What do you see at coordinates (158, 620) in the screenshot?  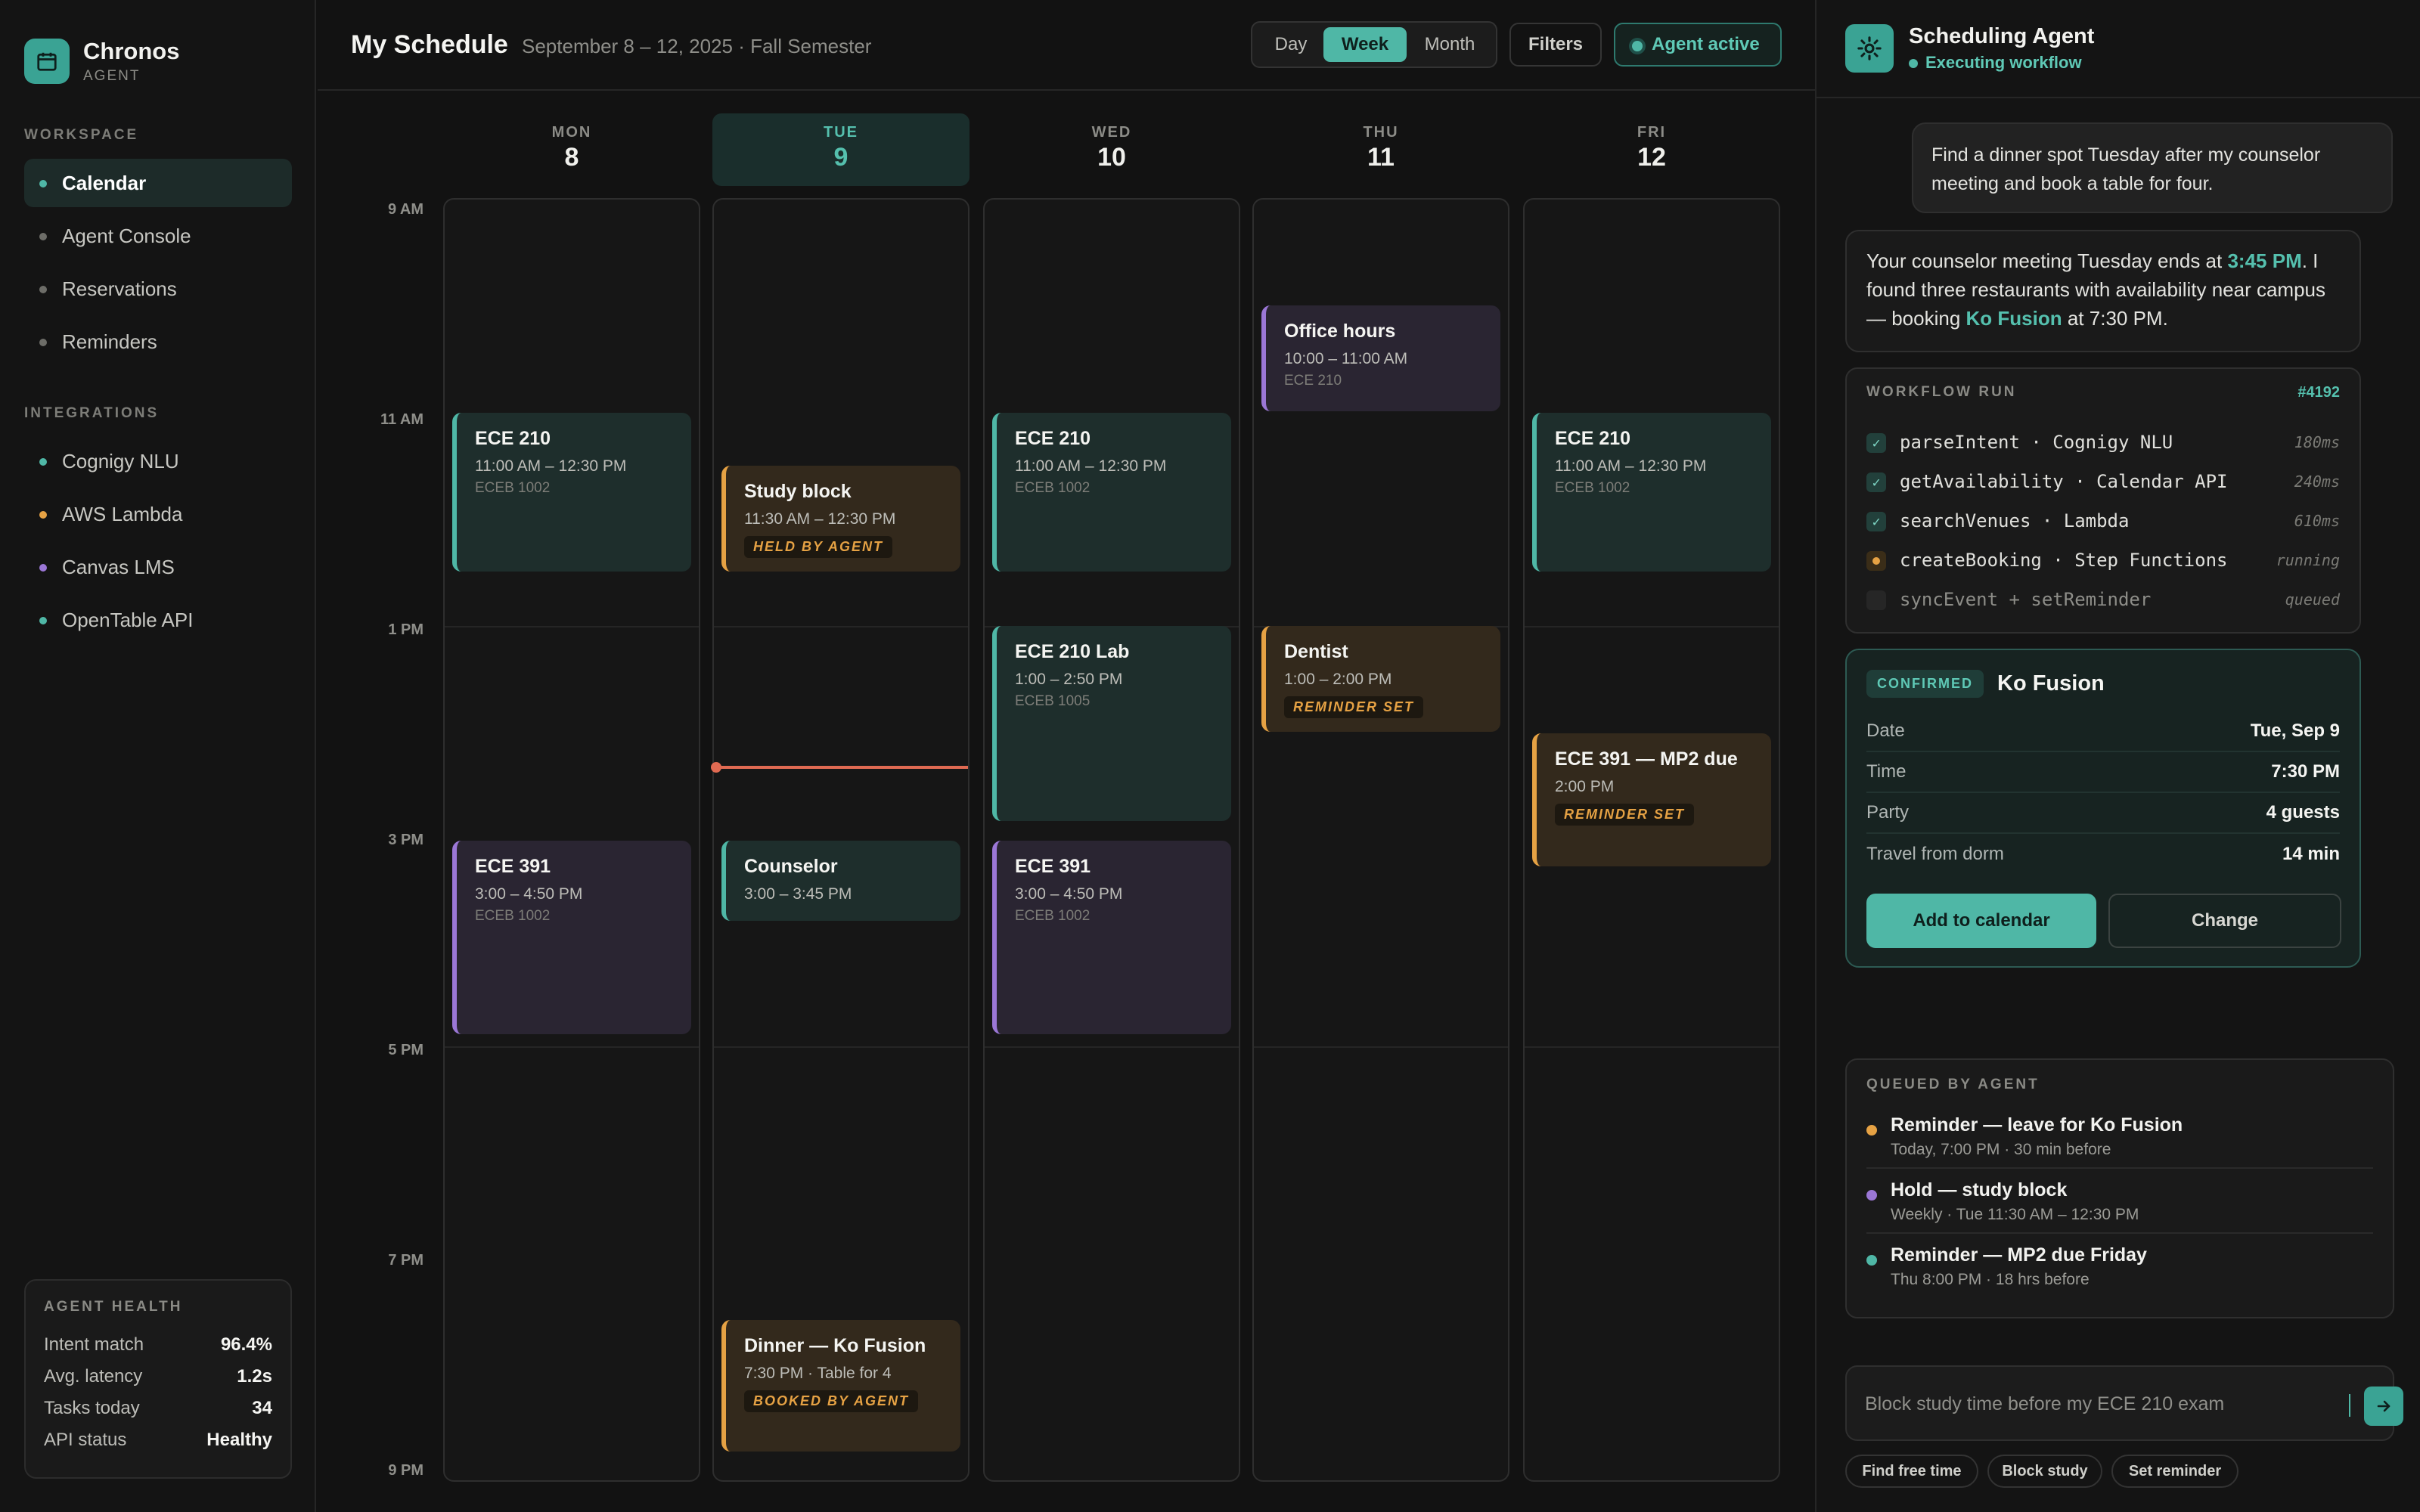 I see `sidebar-item-opentable-api: OpenTable API` at bounding box center [158, 620].